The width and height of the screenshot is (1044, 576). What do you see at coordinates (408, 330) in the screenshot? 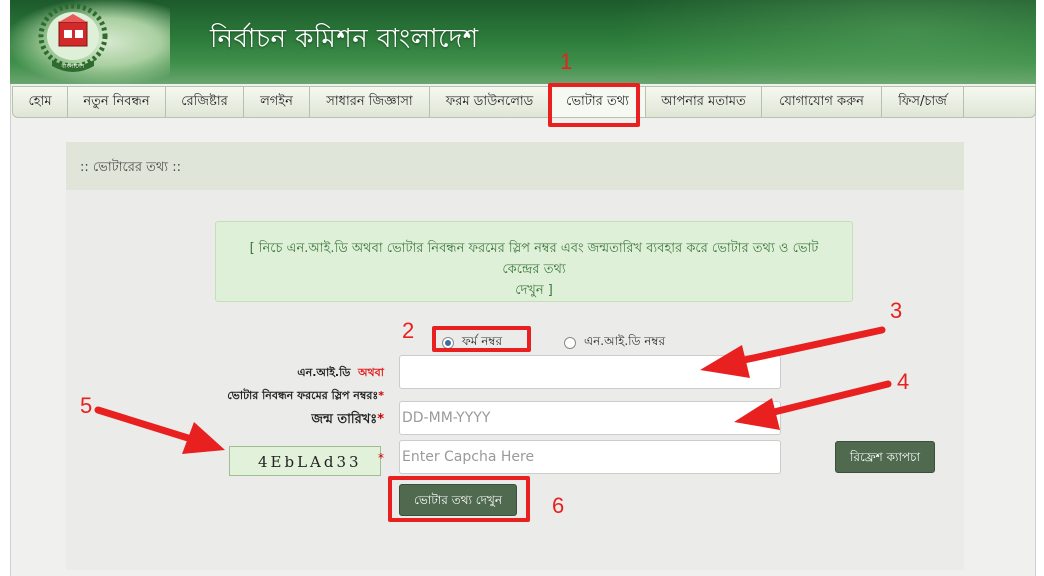
I see `annotation-number-2: 2` at bounding box center [408, 330].